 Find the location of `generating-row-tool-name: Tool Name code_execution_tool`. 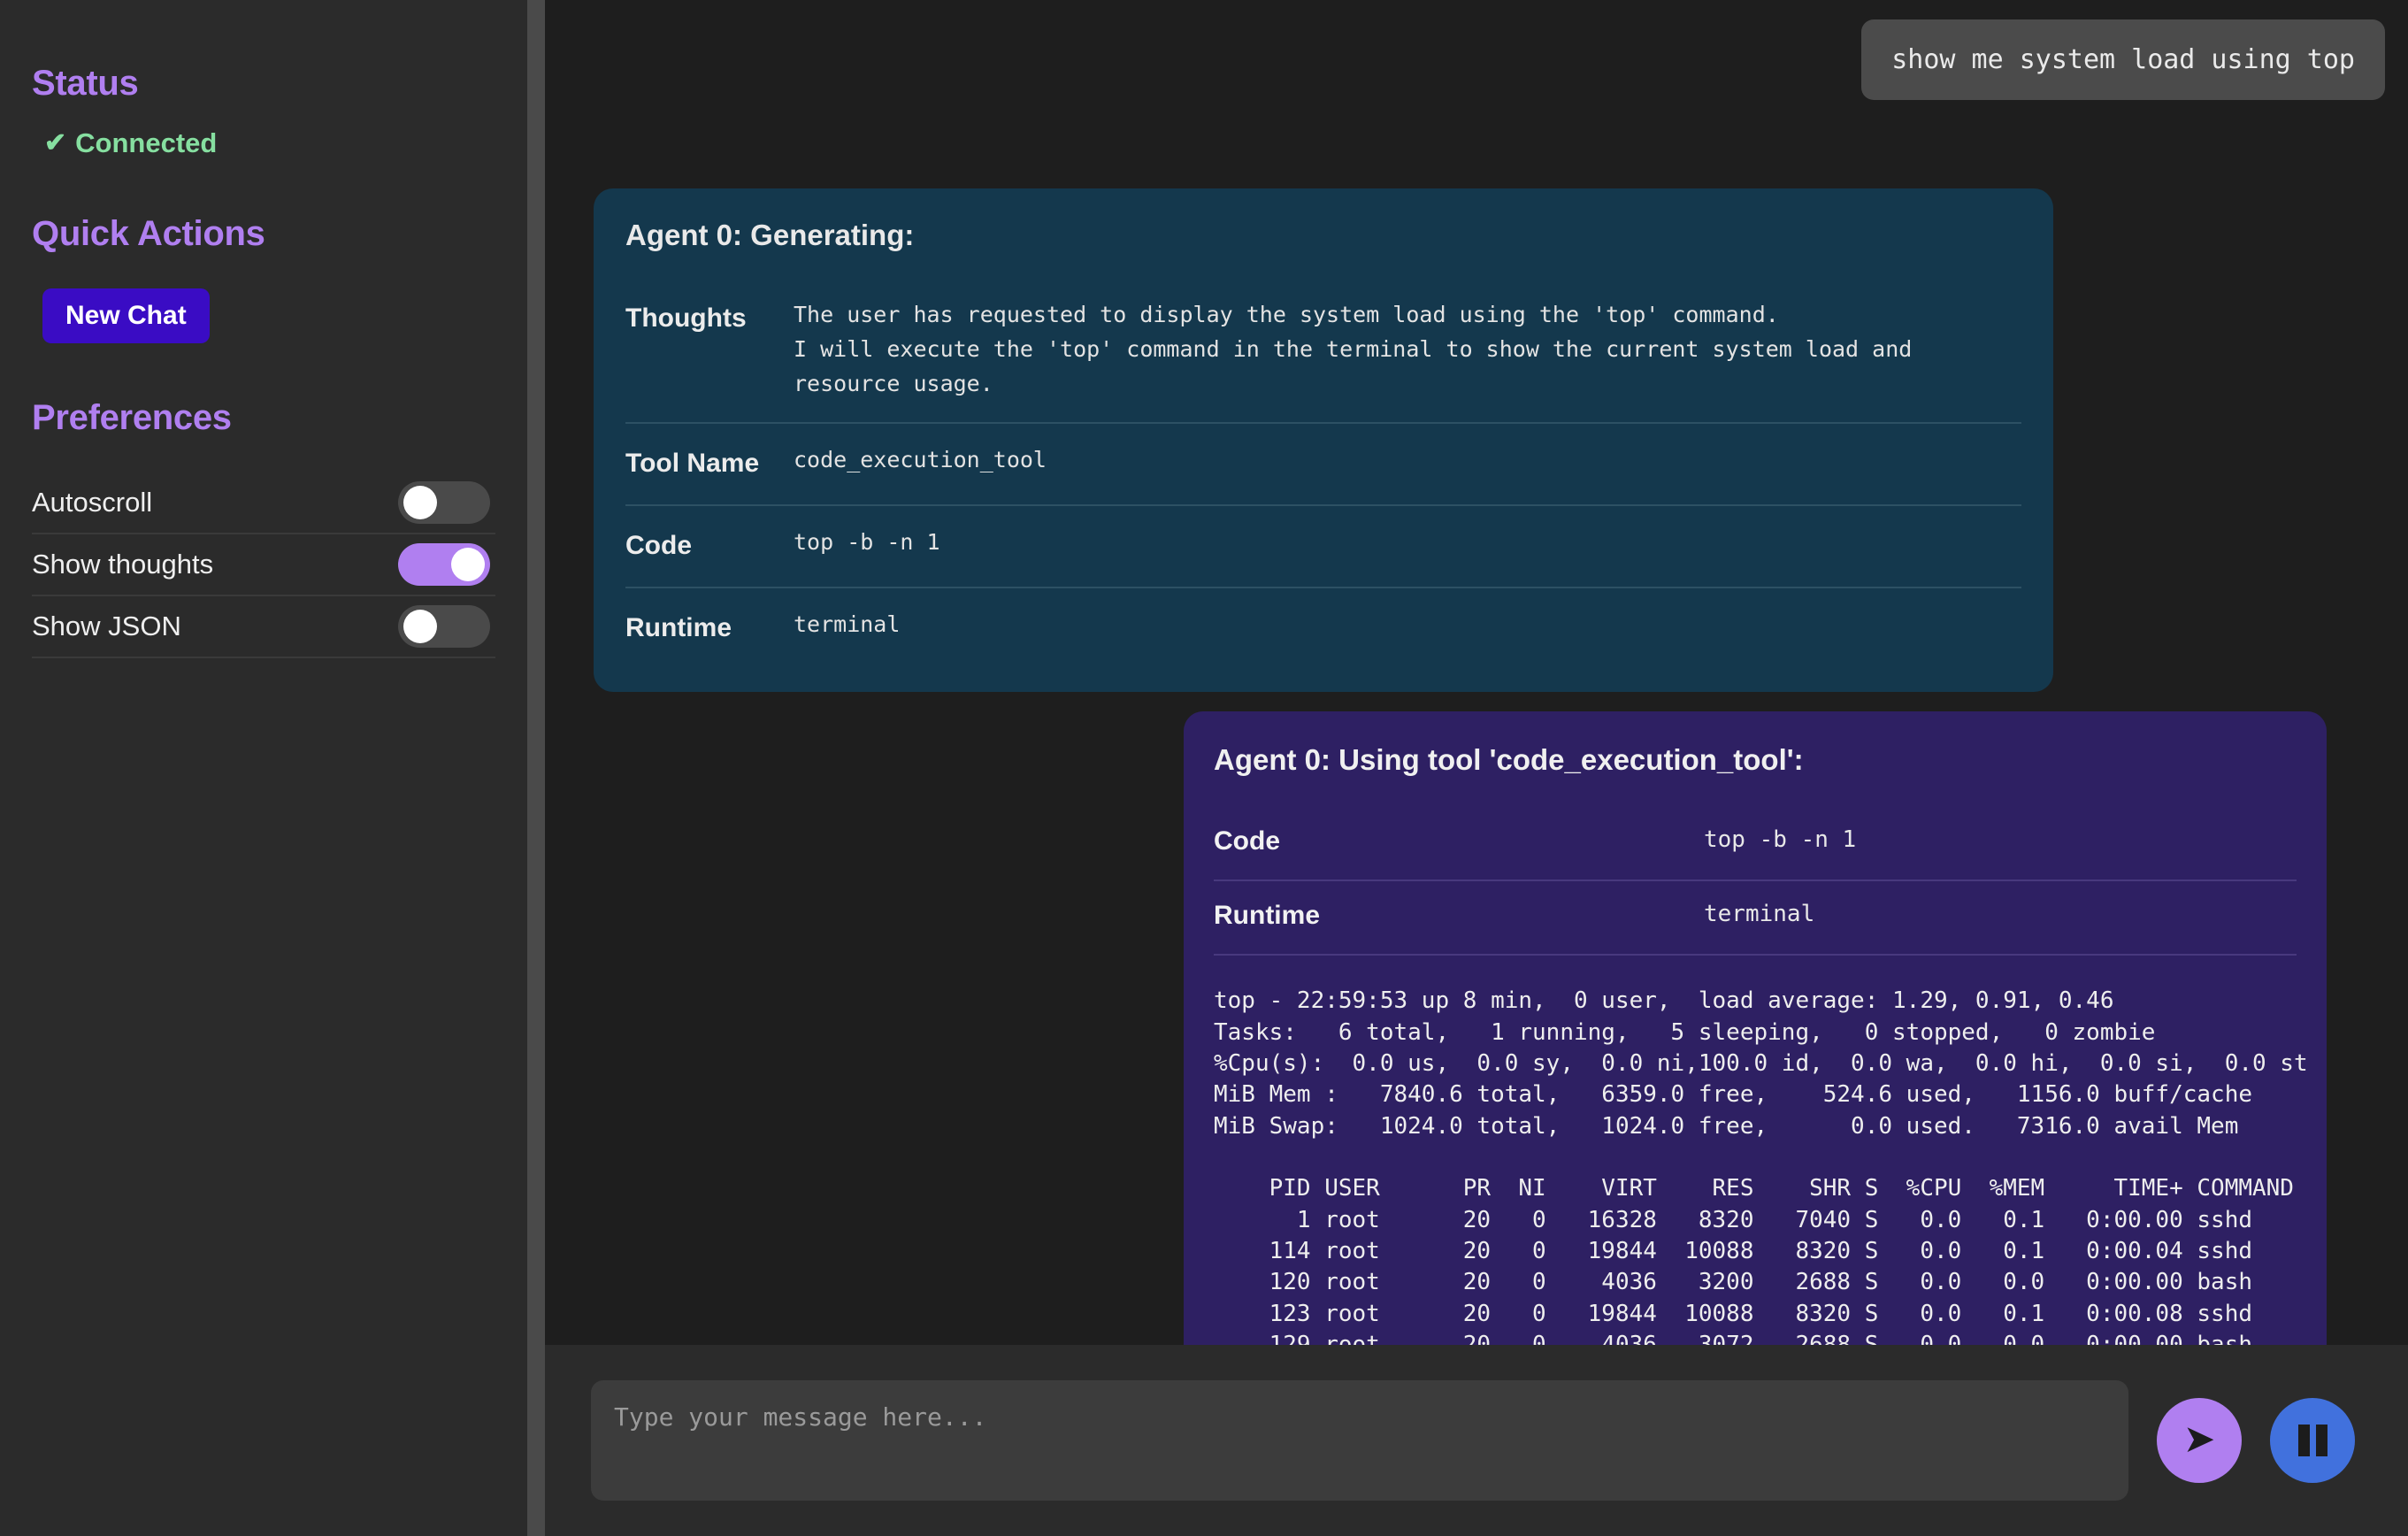

generating-row-tool-name: Tool Name code_execution_tool is located at coordinates (1323, 465).